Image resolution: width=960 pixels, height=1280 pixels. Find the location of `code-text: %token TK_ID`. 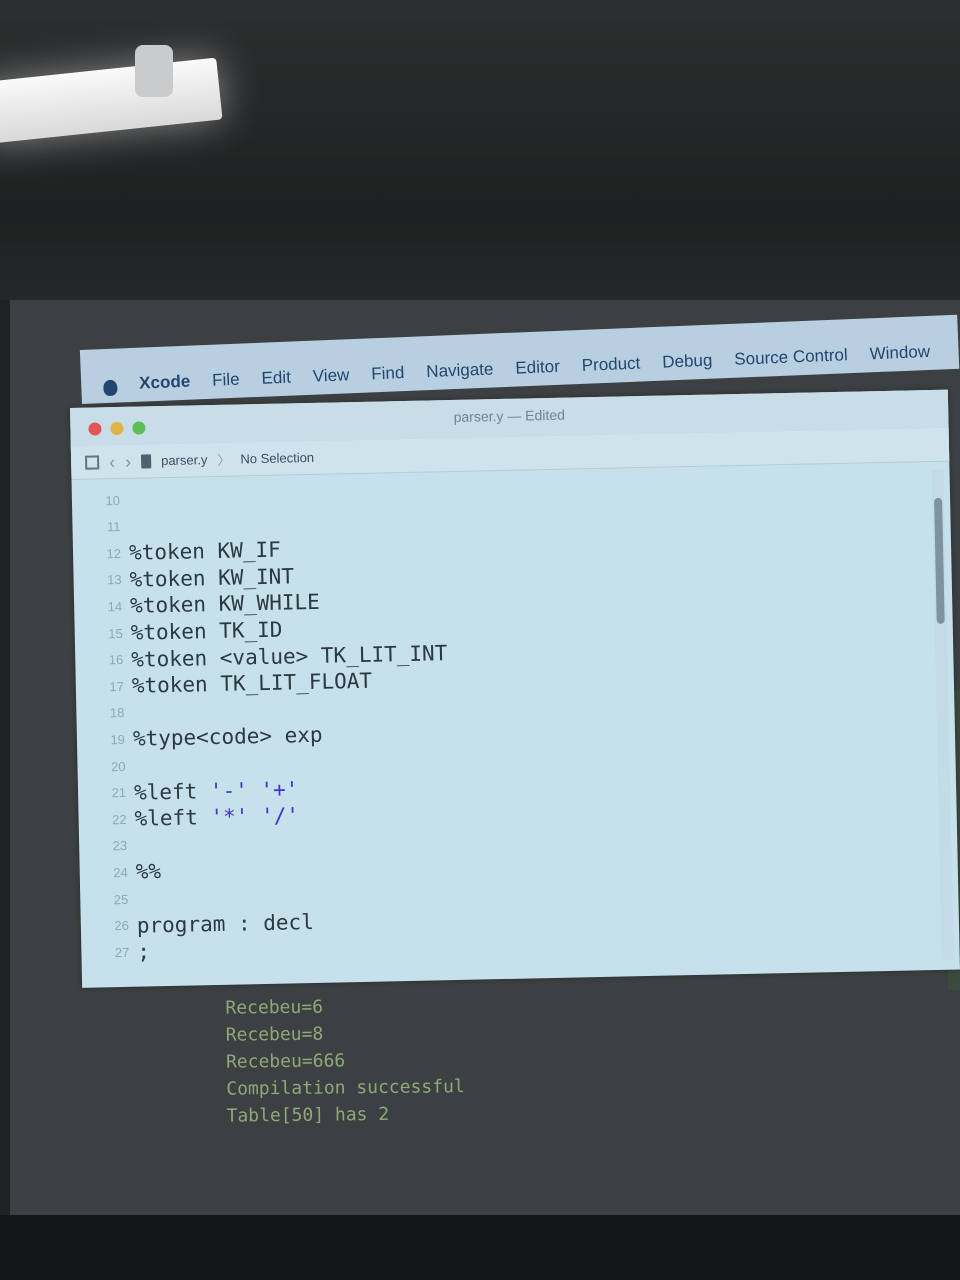

code-text: %token TK_ID is located at coordinates (206, 631).